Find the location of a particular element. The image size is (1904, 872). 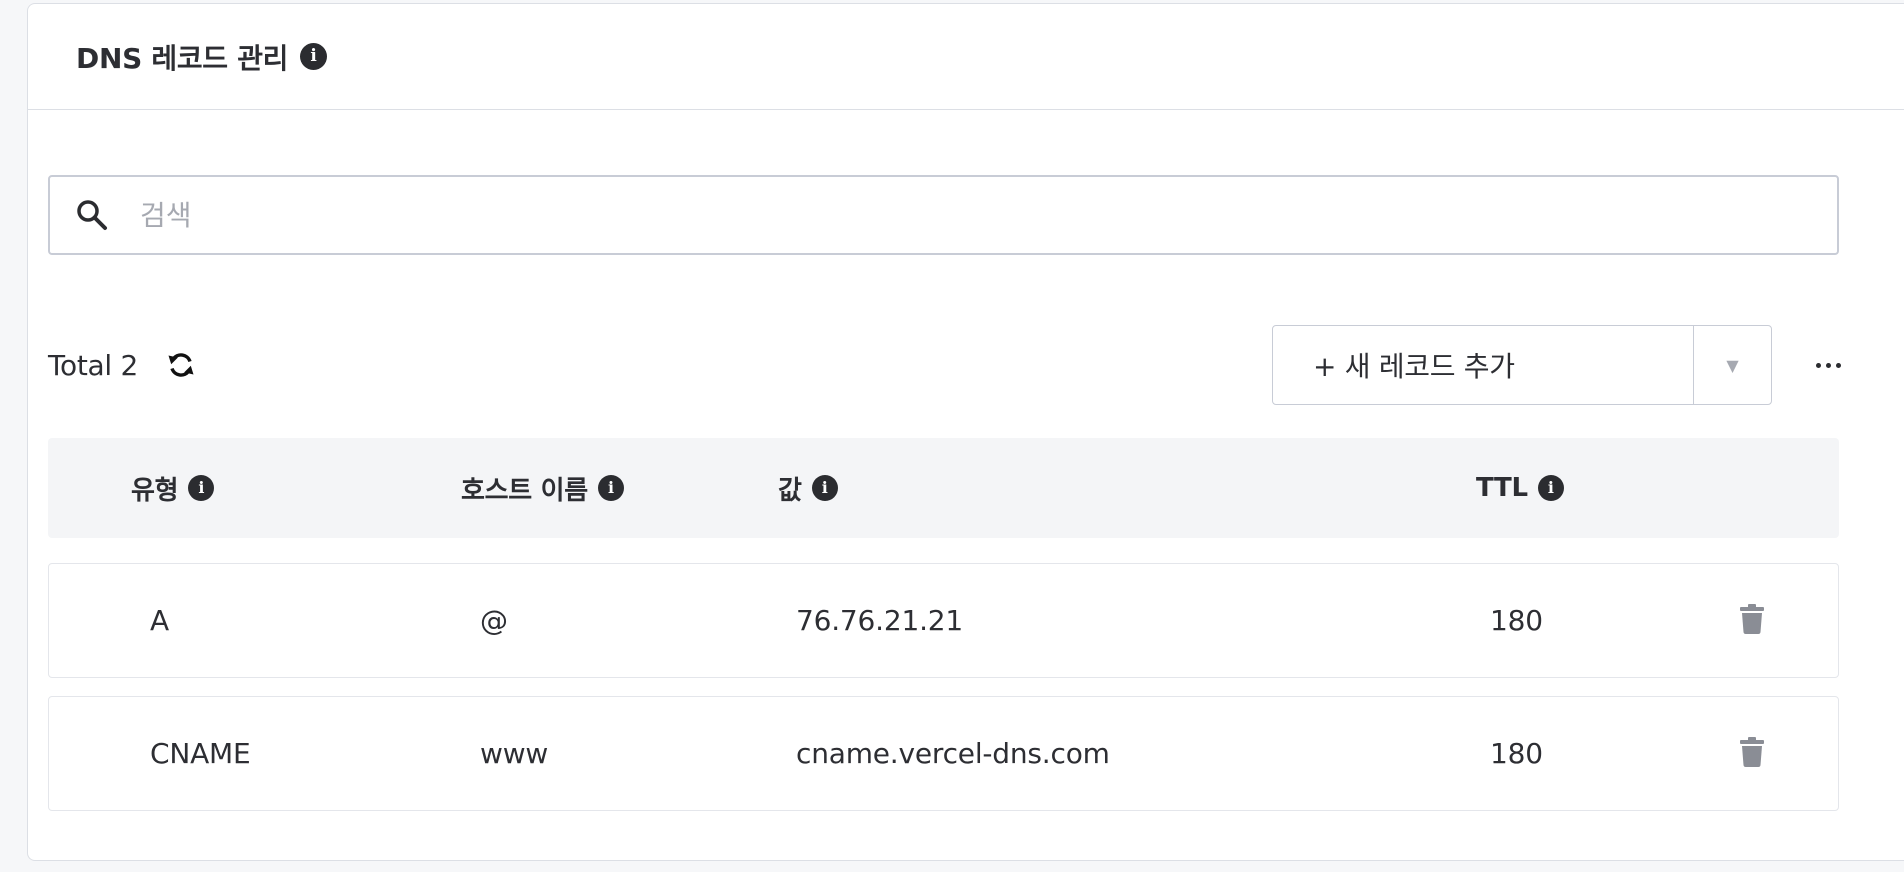

add-record-split-button: + 새 레코드 추가 ▼ is located at coordinates (1522, 365).